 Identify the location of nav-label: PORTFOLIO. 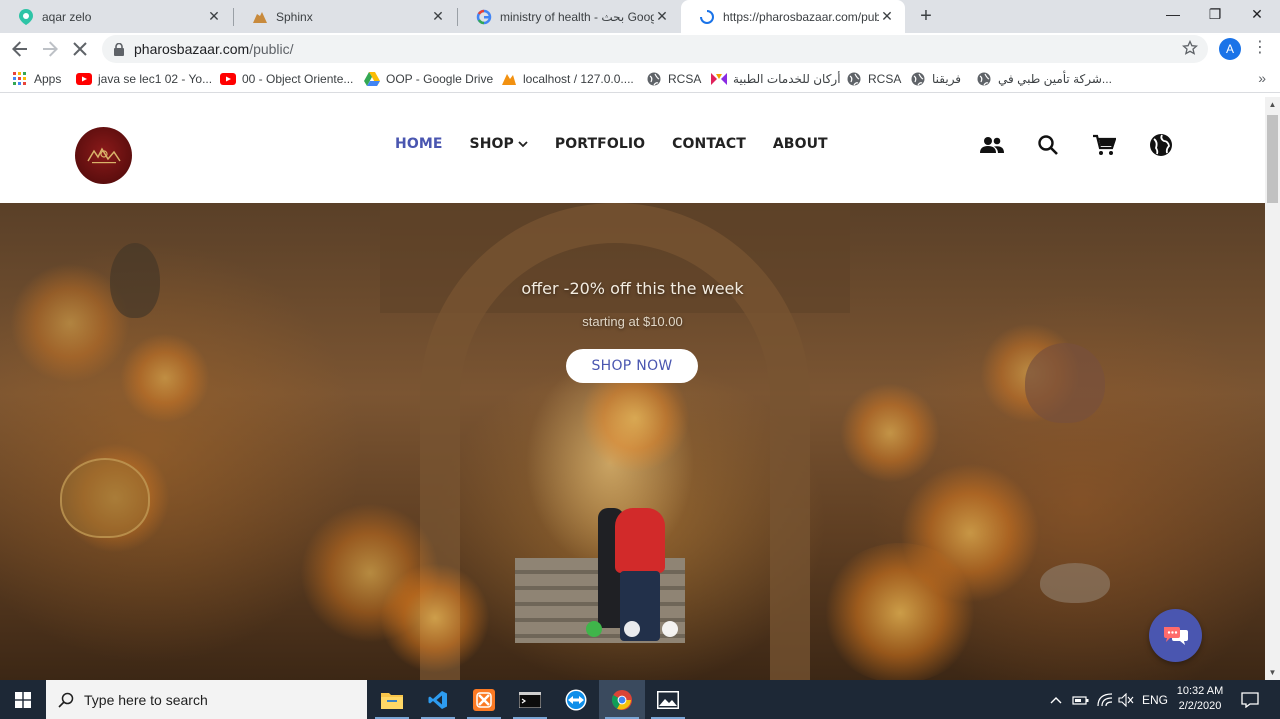
(600, 144).